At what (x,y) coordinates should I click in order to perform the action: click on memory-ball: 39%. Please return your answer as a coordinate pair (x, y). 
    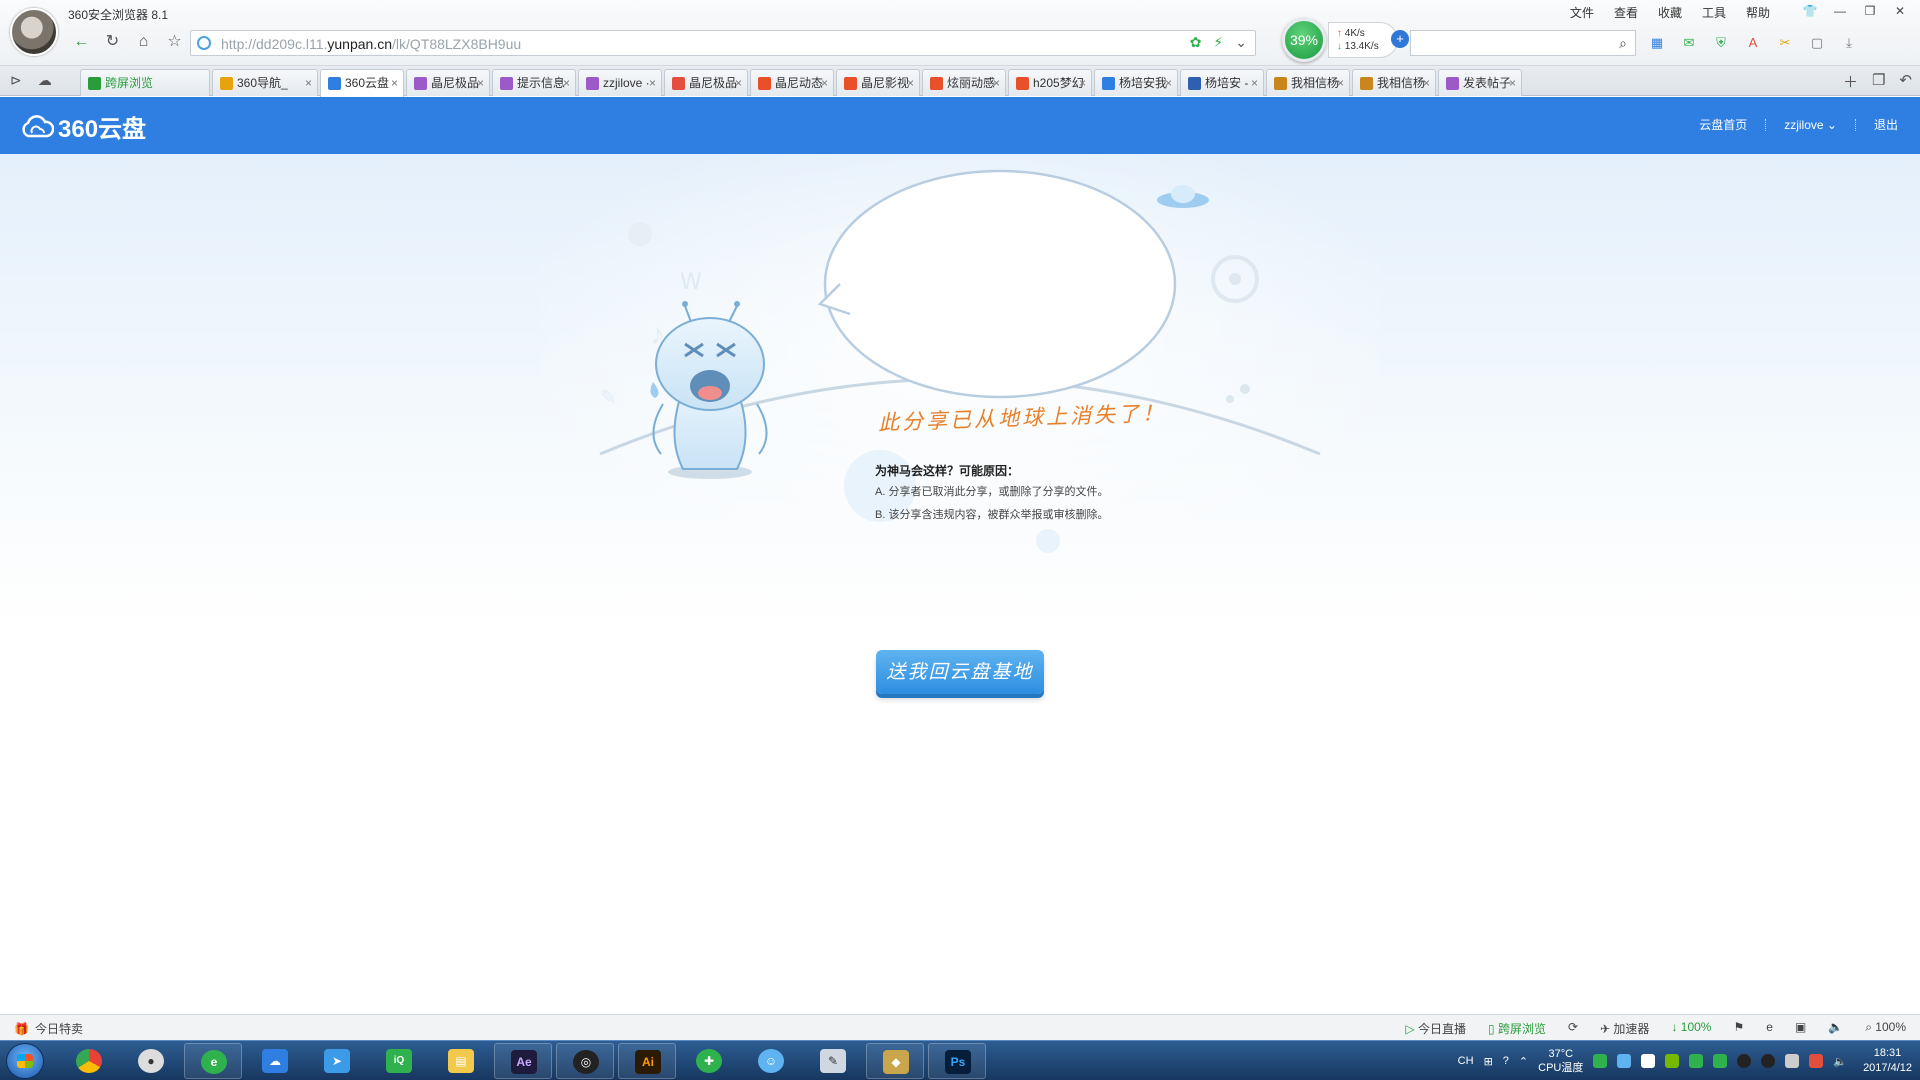
    Looking at the image, I should click on (1304, 40).